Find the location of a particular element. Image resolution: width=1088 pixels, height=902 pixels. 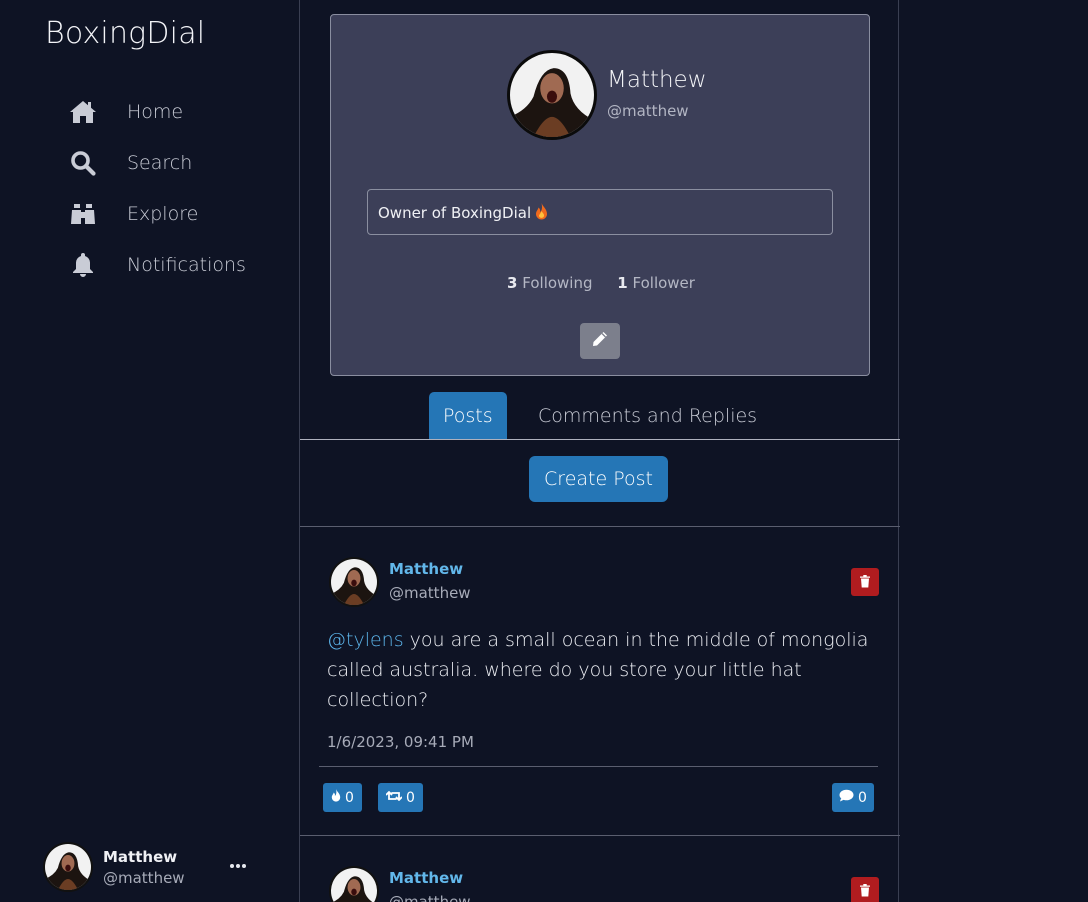

pencil-icon is located at coordinates (600, 341).